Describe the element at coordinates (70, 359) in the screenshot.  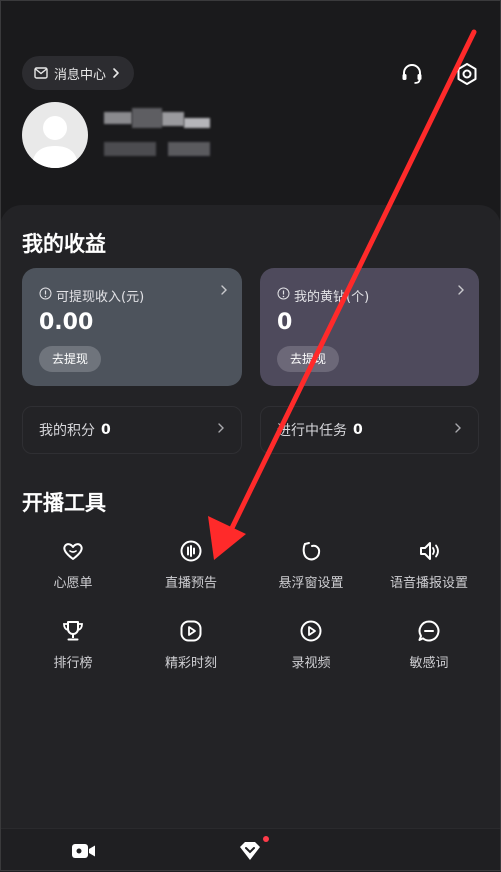
I see `withdraw-button: 去提现` at that location.